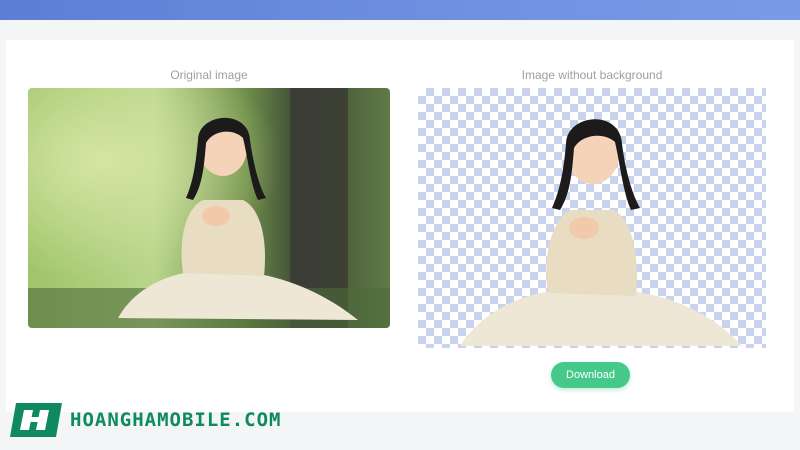 The height and width of the screenshot is (450, 800). What do you see at coordinates (592, 75) in the screenshot?
I see `result-image-title: Image without background` at bounding box center [592, 75].